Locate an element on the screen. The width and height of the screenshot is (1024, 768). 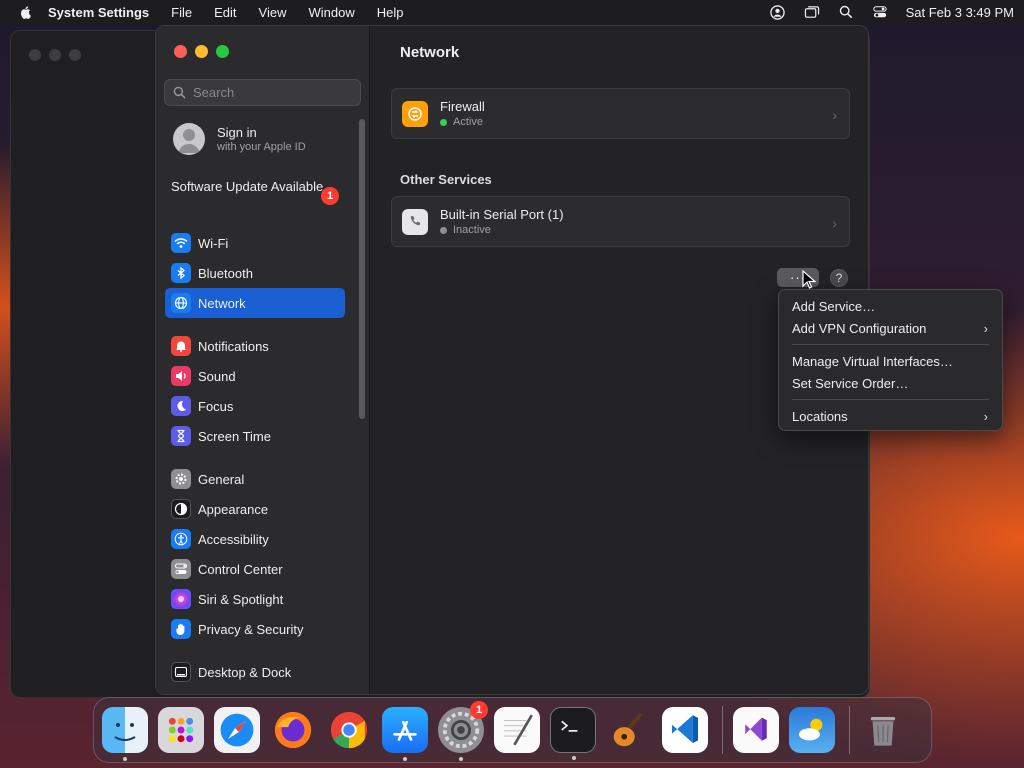
sidebar-item-desktop-dock: Desktop & Dock is located at coordinates (255, 672).